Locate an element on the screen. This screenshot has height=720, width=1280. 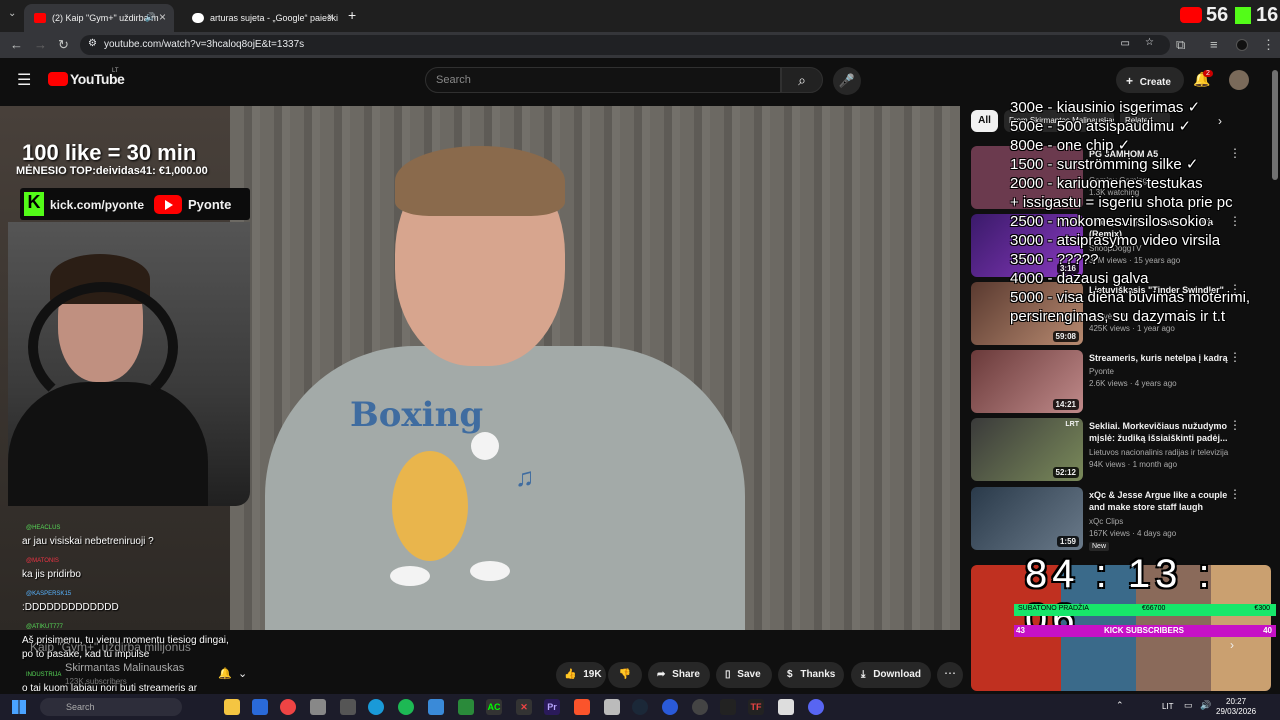
video-thumbnail: LRT 52:12 is located at coordinates (1027, 449).